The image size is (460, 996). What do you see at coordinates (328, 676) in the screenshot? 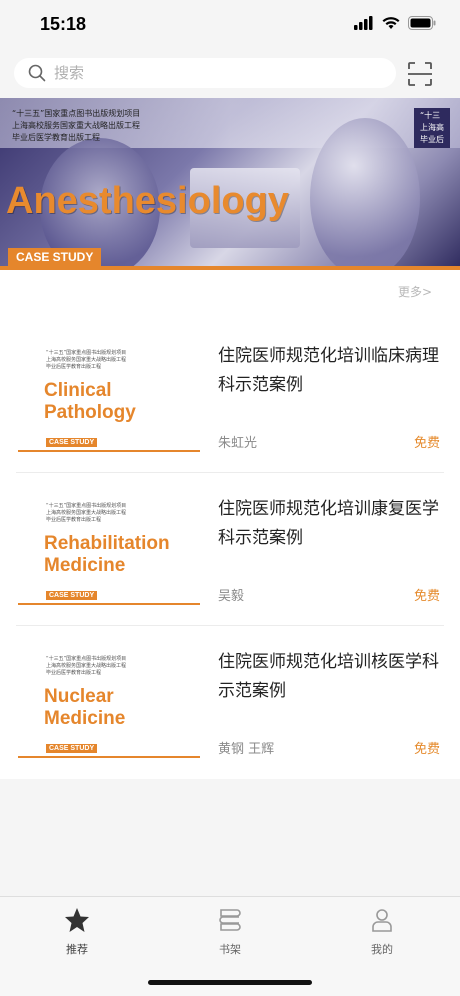
I see `book-title: 住院医师规范化培训核医学科示范案例` at bounding box center [328, 676].